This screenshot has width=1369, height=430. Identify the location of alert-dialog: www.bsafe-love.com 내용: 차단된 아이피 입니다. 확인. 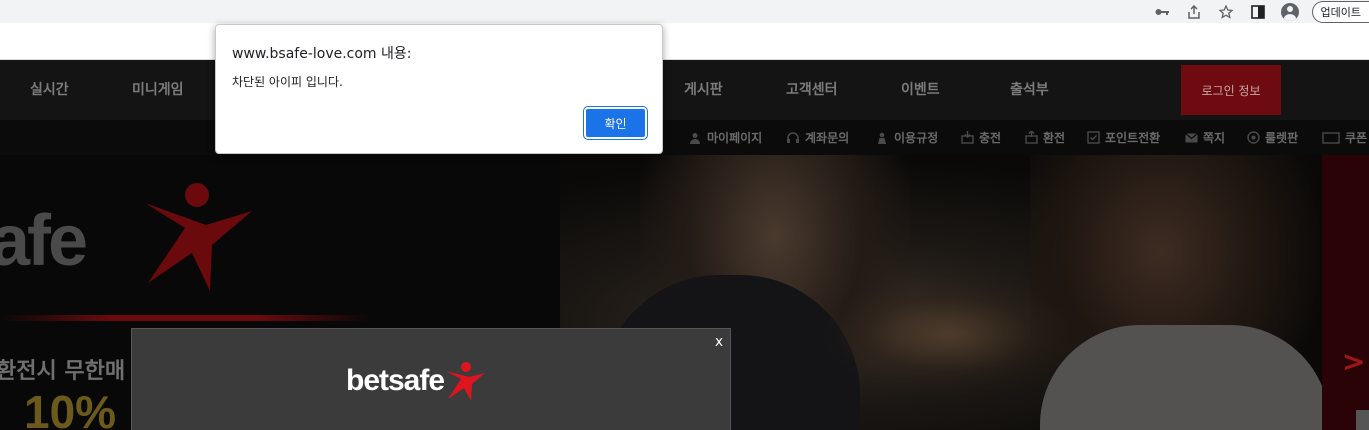
(439, 89).